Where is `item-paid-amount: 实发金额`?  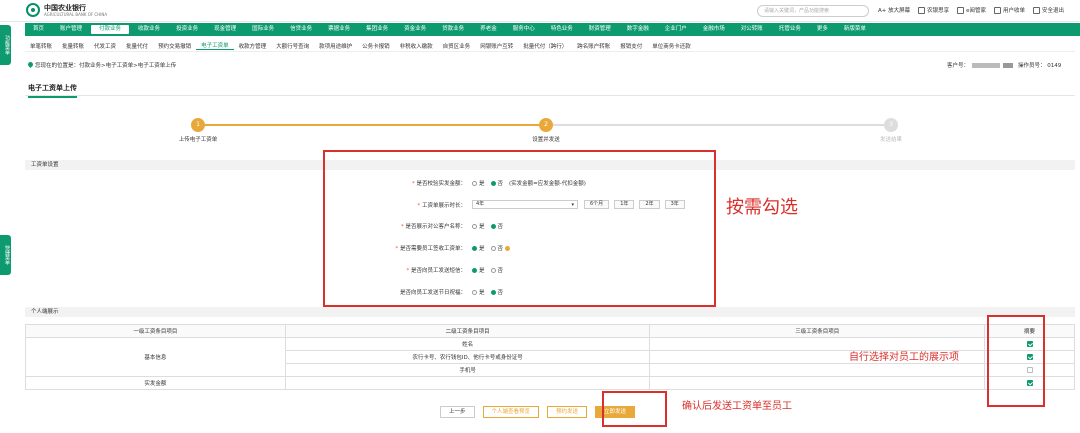
item-paid-amount: 实发金额 is located at coordinates (155, 383).